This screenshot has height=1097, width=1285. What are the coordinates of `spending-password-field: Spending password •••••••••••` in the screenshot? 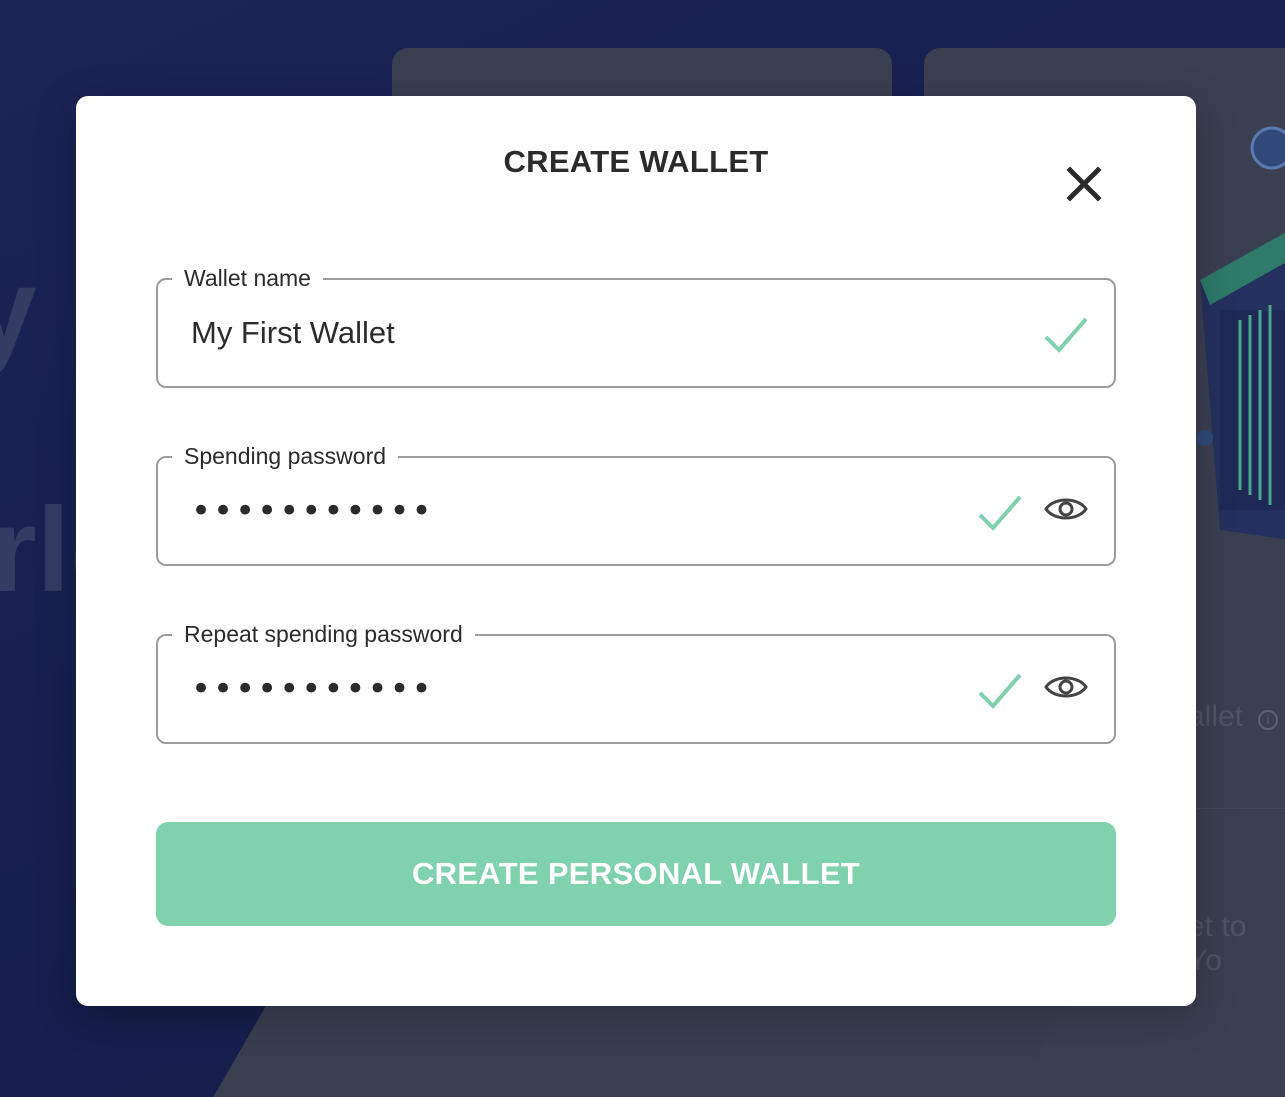 It's located at (636, 503).